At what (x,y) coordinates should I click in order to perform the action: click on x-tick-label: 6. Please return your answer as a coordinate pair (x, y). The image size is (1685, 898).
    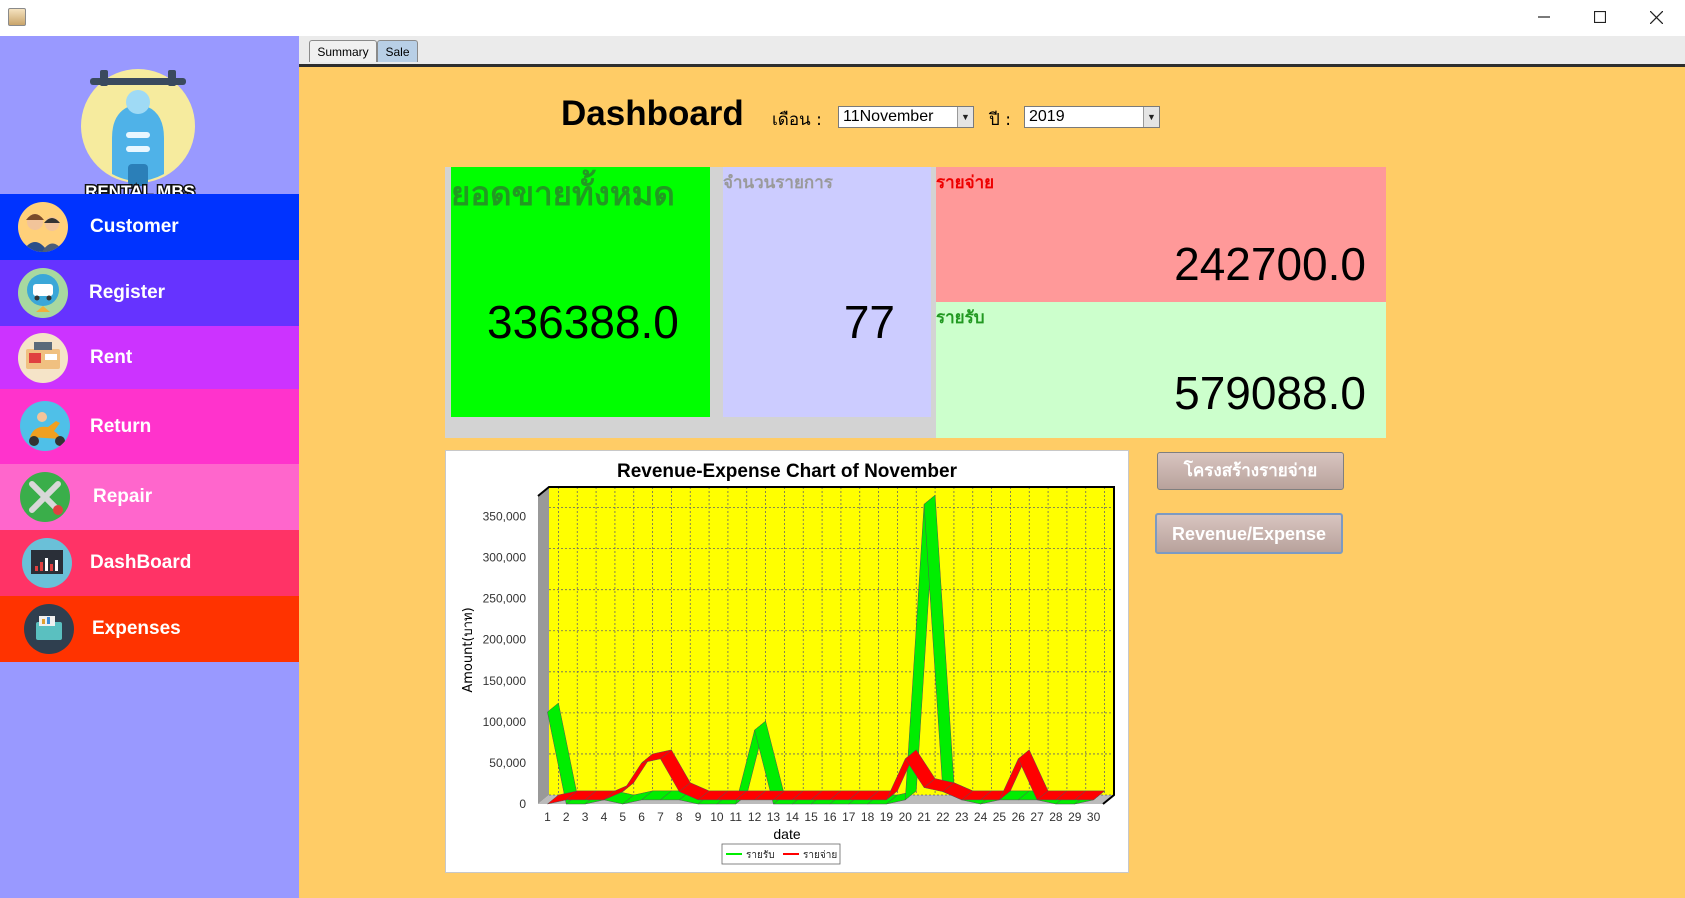
    Looking at the image, I should click on (641, 817).